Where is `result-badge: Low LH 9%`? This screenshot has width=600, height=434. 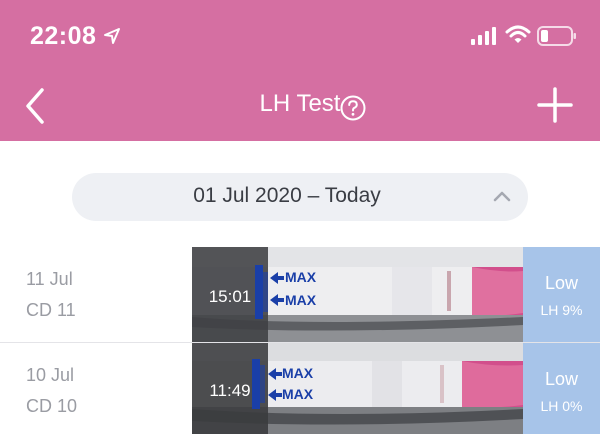
result-badge: Low LH 9% is located at coordinates (561, 295).